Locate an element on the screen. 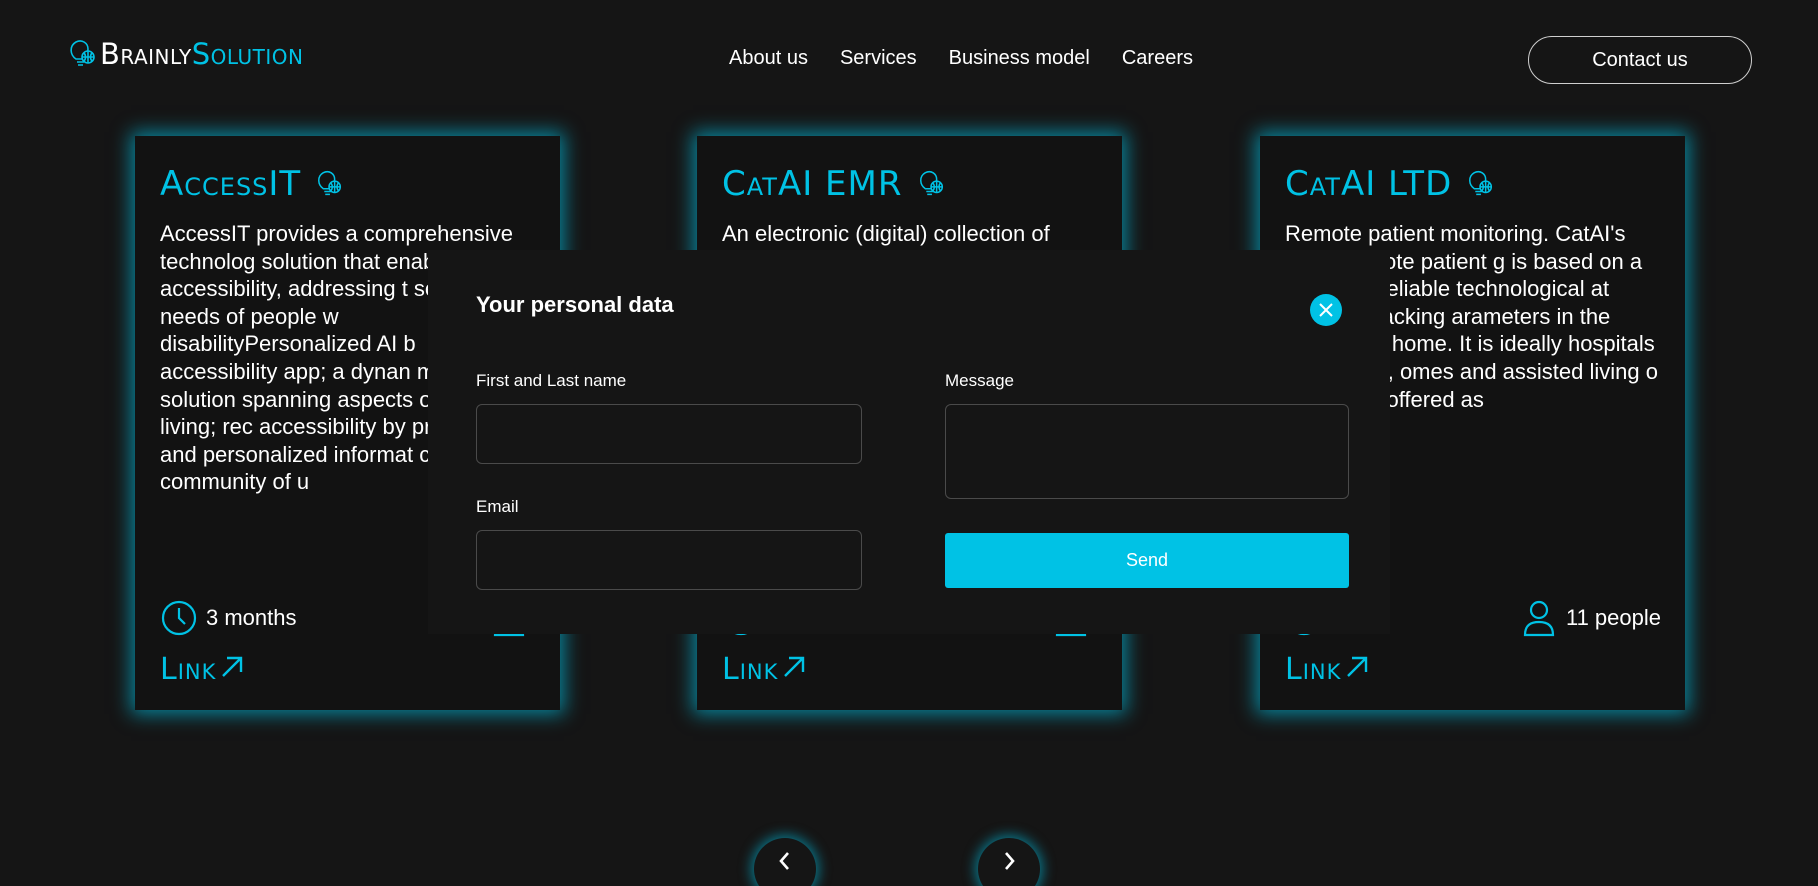  team-size: 11 people is located at coordinates (1590, 618).